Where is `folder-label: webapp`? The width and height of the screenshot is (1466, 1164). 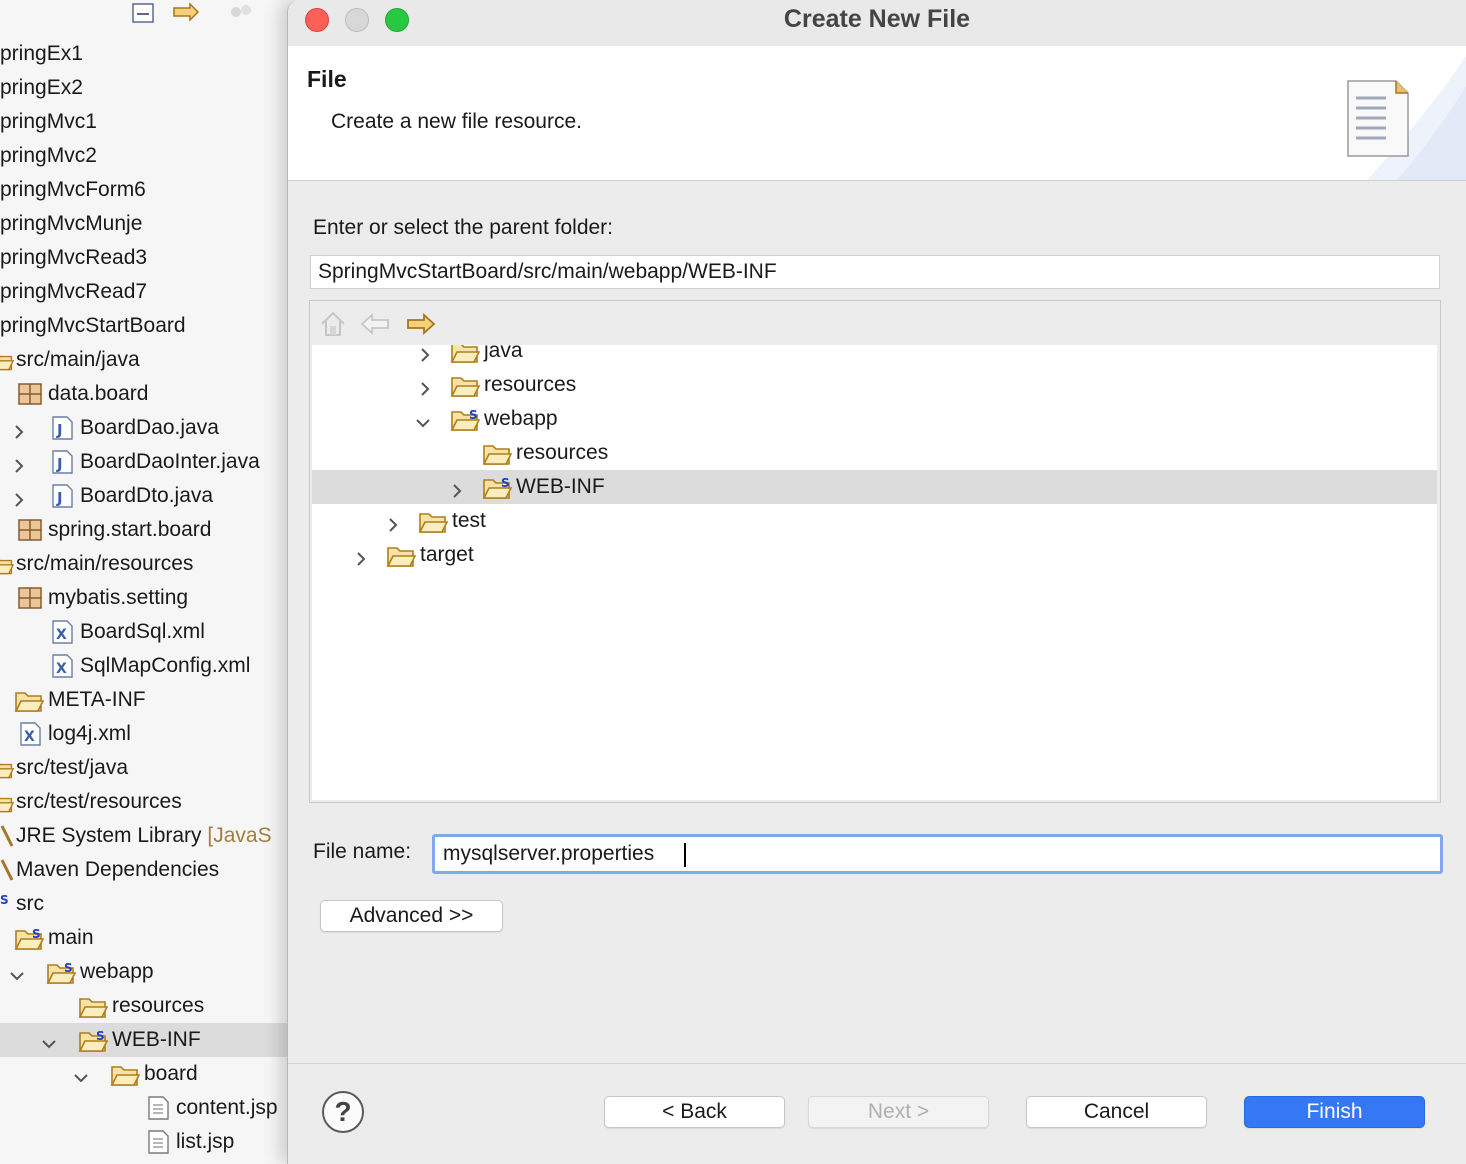
folder-label: webapp is located at coordinates (117, 971).